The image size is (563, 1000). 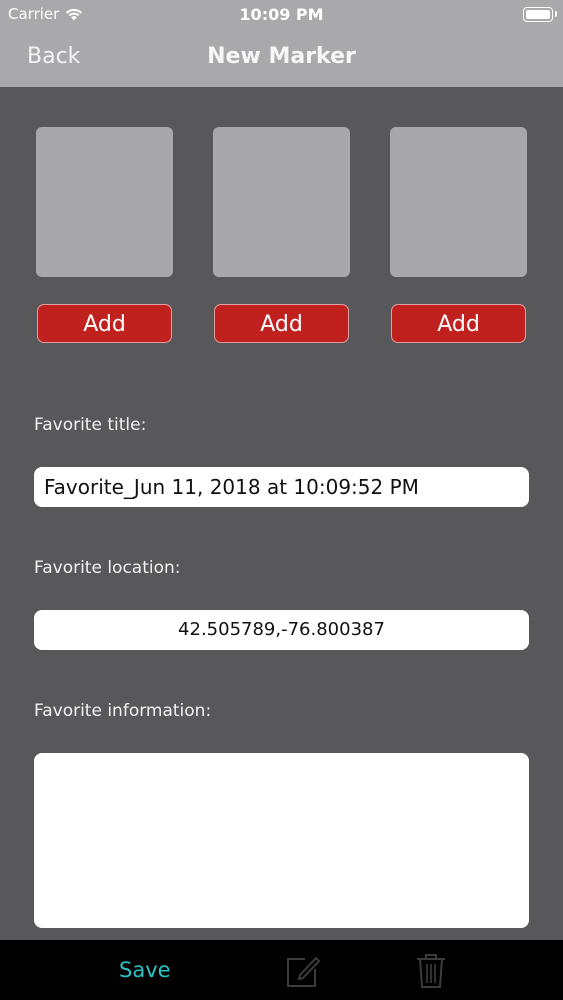 What do you see at coordinates (90, 425) in the screenshot?
I see `favorite-title-label: Favorite title:` at bounding box center [90, 425].